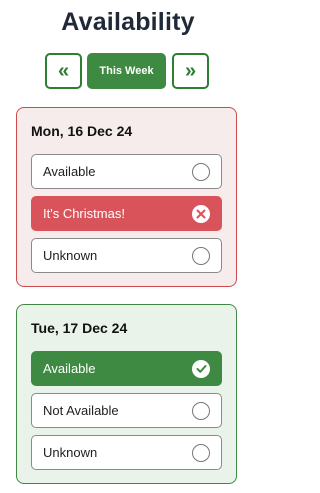 Image resolution: width=320 pixels, height=493 pixels. I want to click on day-title: Tue, 17 Dec 24, so click(79, 328).